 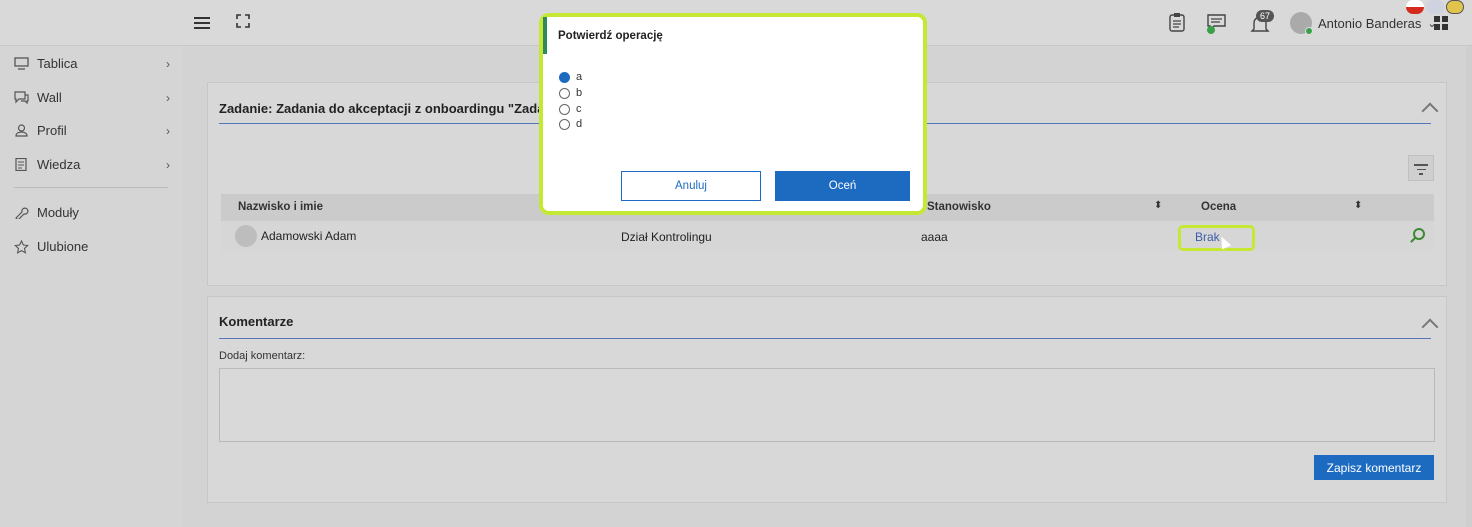 I want to click on wrench-icon, so click(x=22, y=213).